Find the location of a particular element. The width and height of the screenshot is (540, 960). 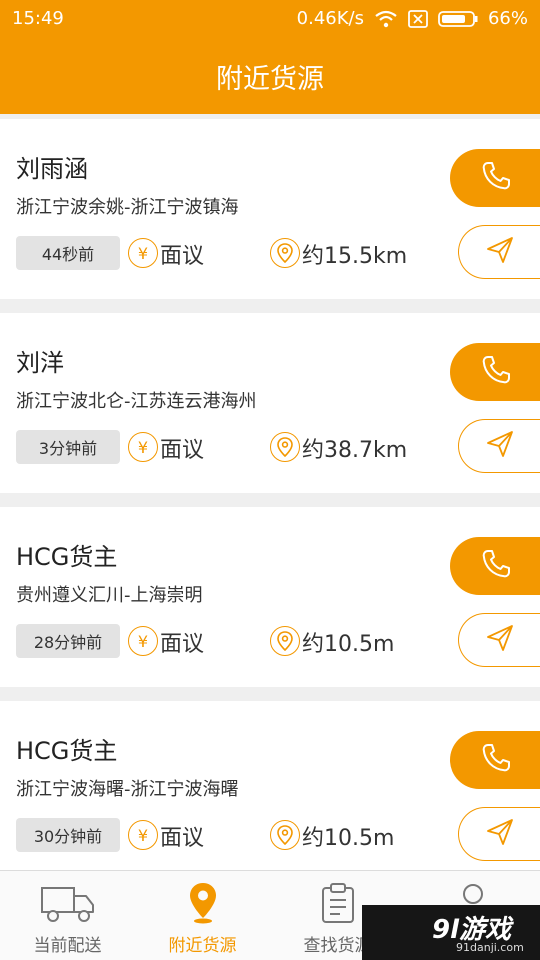

shipper-name: 刘雨涵 is located at coordinates (52, 169).